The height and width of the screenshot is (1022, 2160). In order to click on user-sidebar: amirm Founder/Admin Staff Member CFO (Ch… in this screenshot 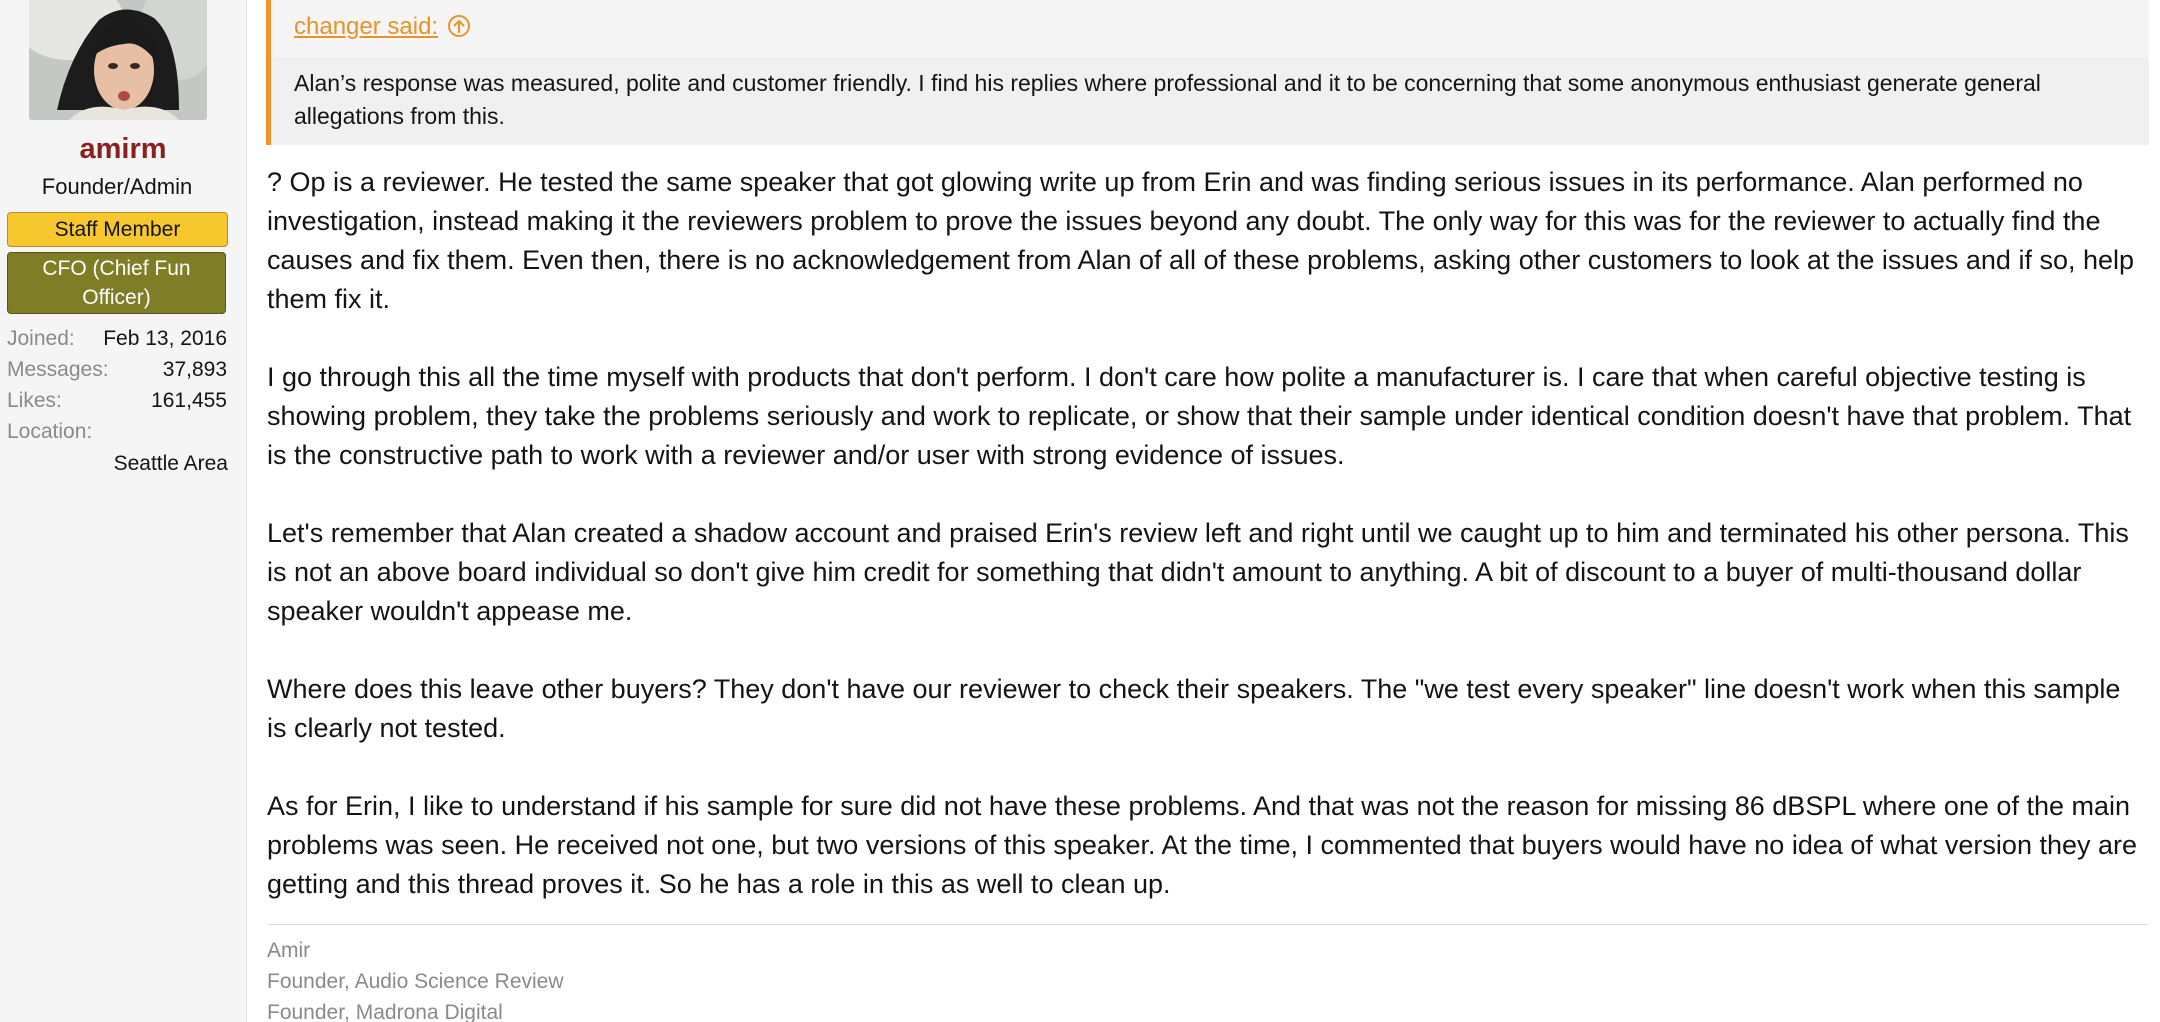, I will do `click(123, 511)`.